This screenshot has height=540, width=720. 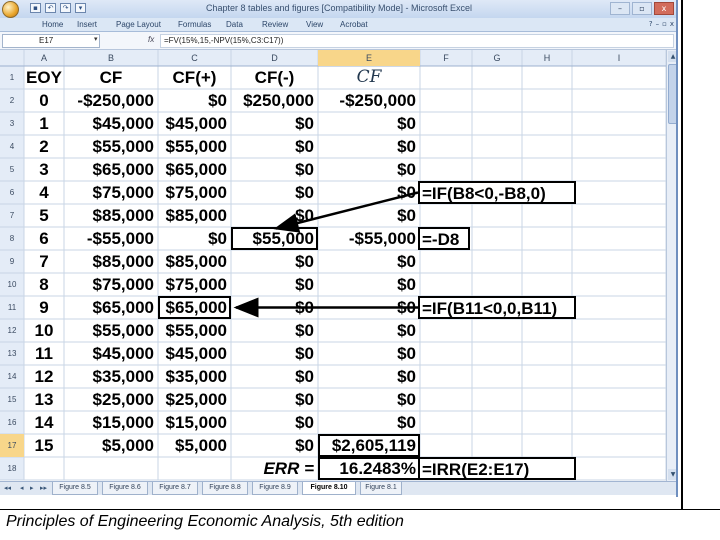 I want to click on cell-e3: $0, so click(x=369, y=123).